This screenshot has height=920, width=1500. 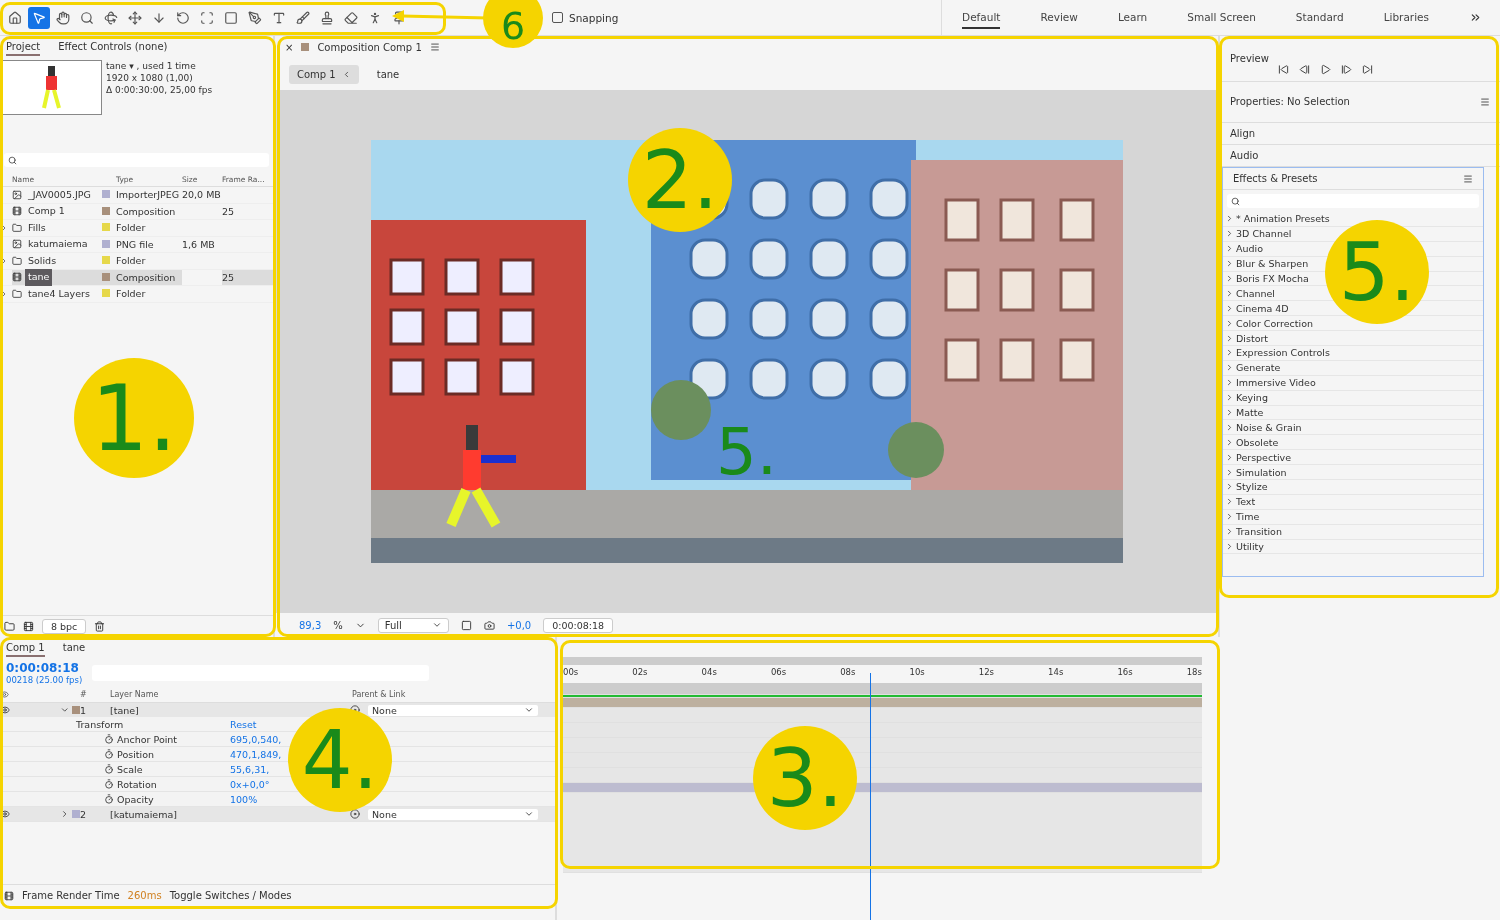 What do you see at coordinates (1353, 532) in the screenshot?
I see `effect-category: Transition` at bounding box center [1353, 532].